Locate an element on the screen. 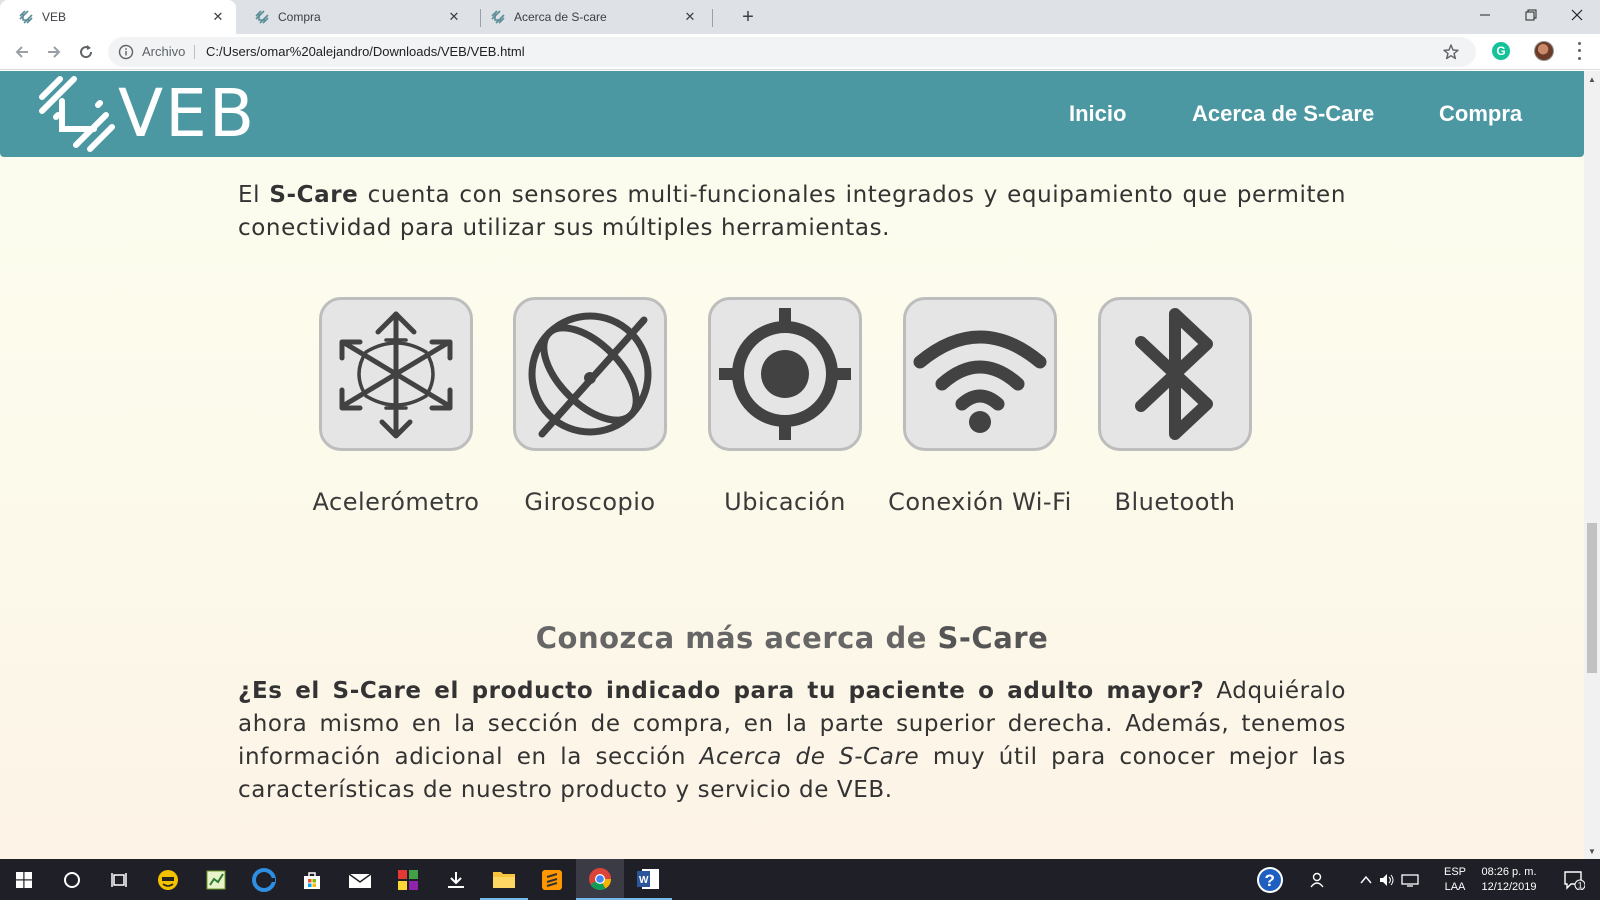 This screenshot has height=900, width=1600. location-icon is located at coordinates (785, 374).